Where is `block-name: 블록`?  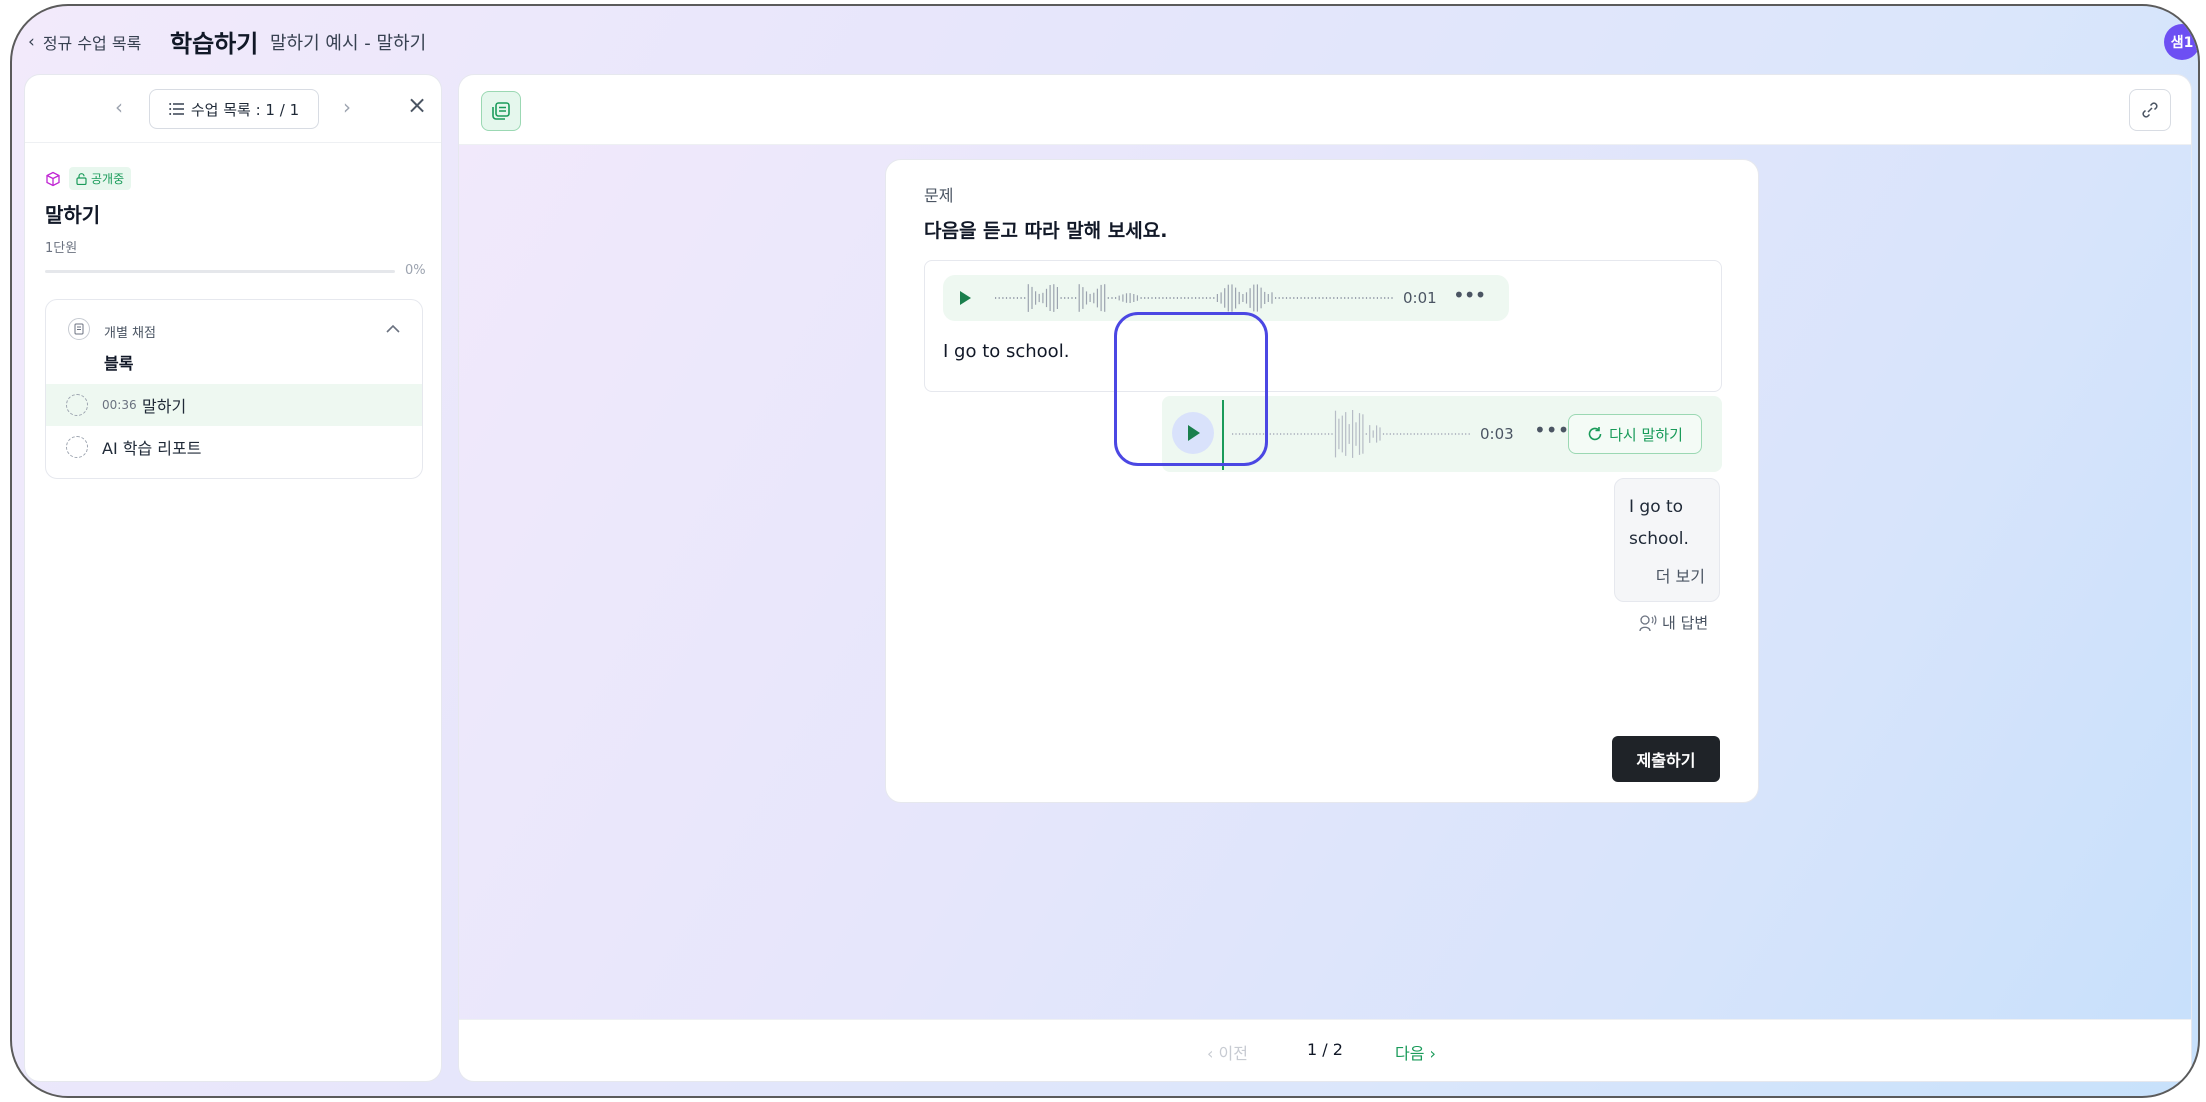 block-name: 블록 is located at coordinates (119, 363).